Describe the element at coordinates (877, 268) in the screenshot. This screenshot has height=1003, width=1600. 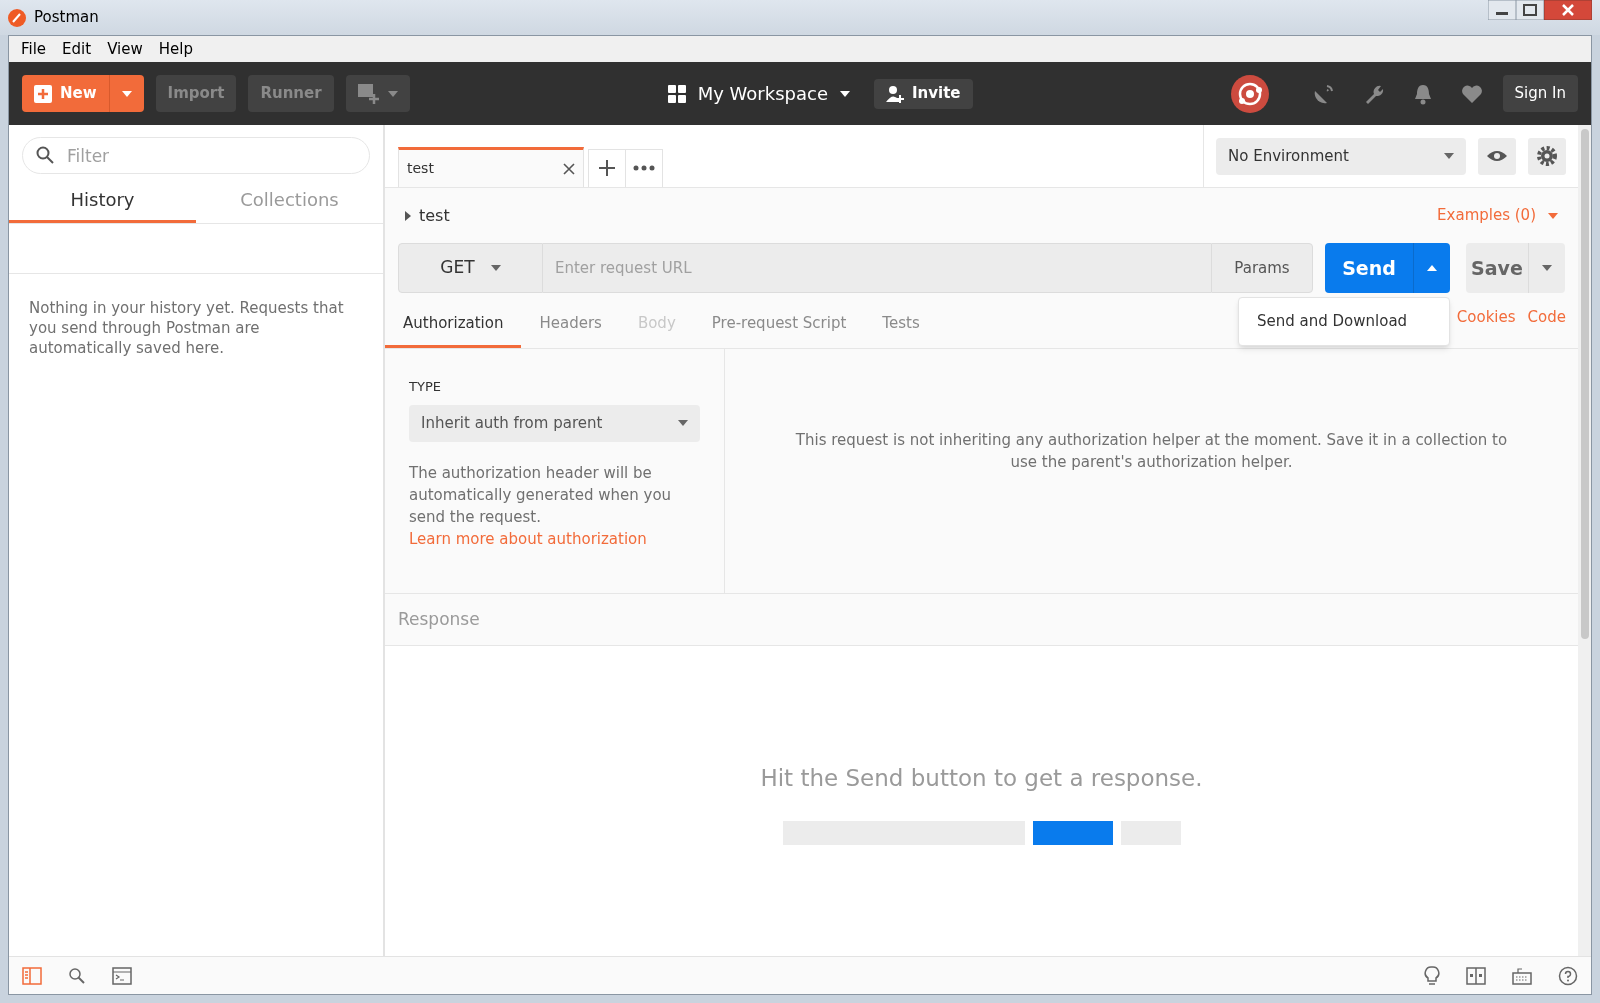
I see `url-field: Enter request URL` at that location.